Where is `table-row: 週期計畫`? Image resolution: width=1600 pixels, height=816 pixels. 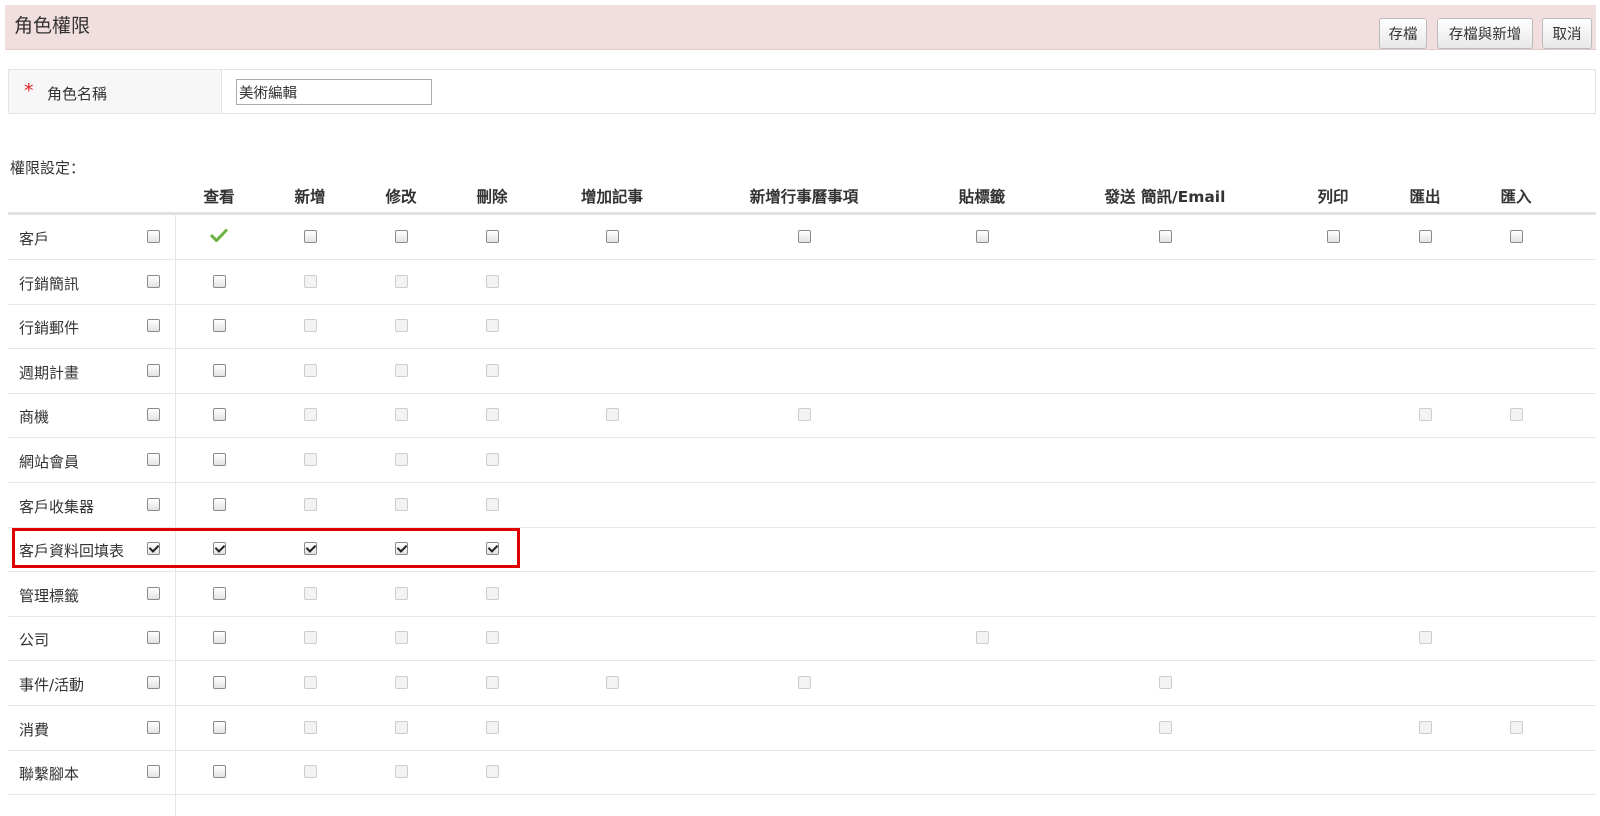
table-row: 週期計畫 is located at coordinates (802, 371).